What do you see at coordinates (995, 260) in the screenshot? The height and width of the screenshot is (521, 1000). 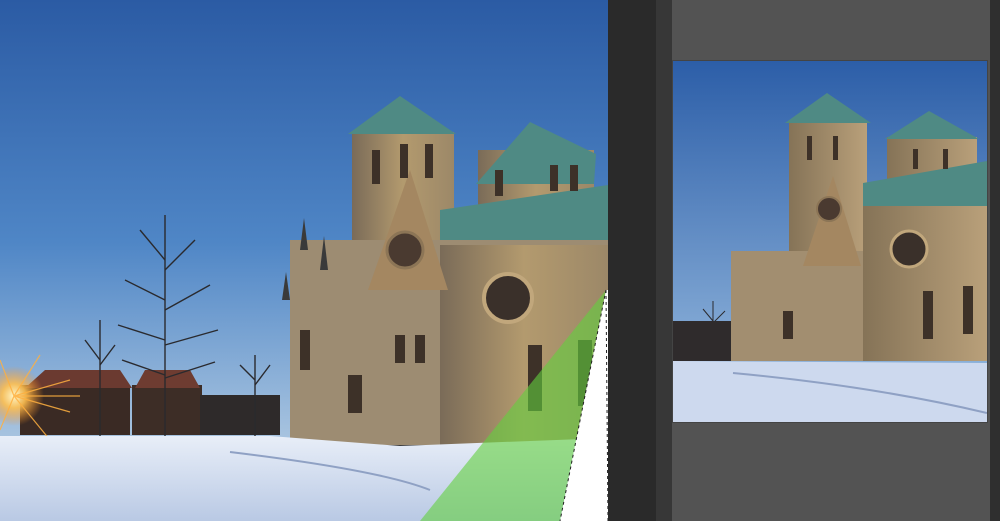 I see `right-edge-bar` at bounding box center [995, 260].